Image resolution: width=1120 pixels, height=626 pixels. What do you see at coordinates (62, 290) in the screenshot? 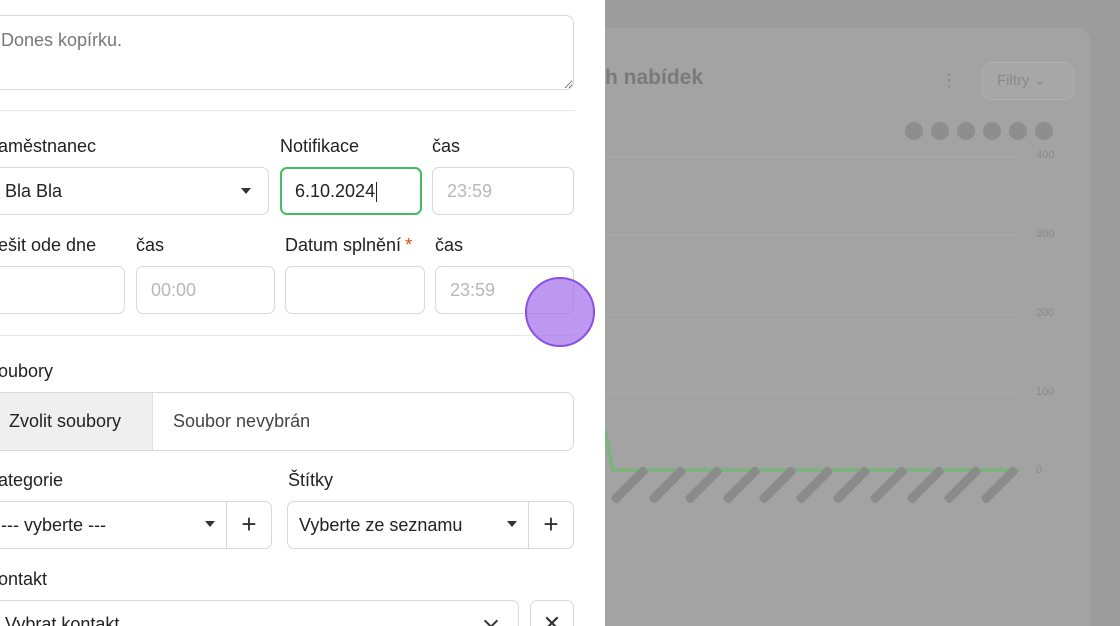
I see `solve-from-date-input` at bounding box center [62, 290].